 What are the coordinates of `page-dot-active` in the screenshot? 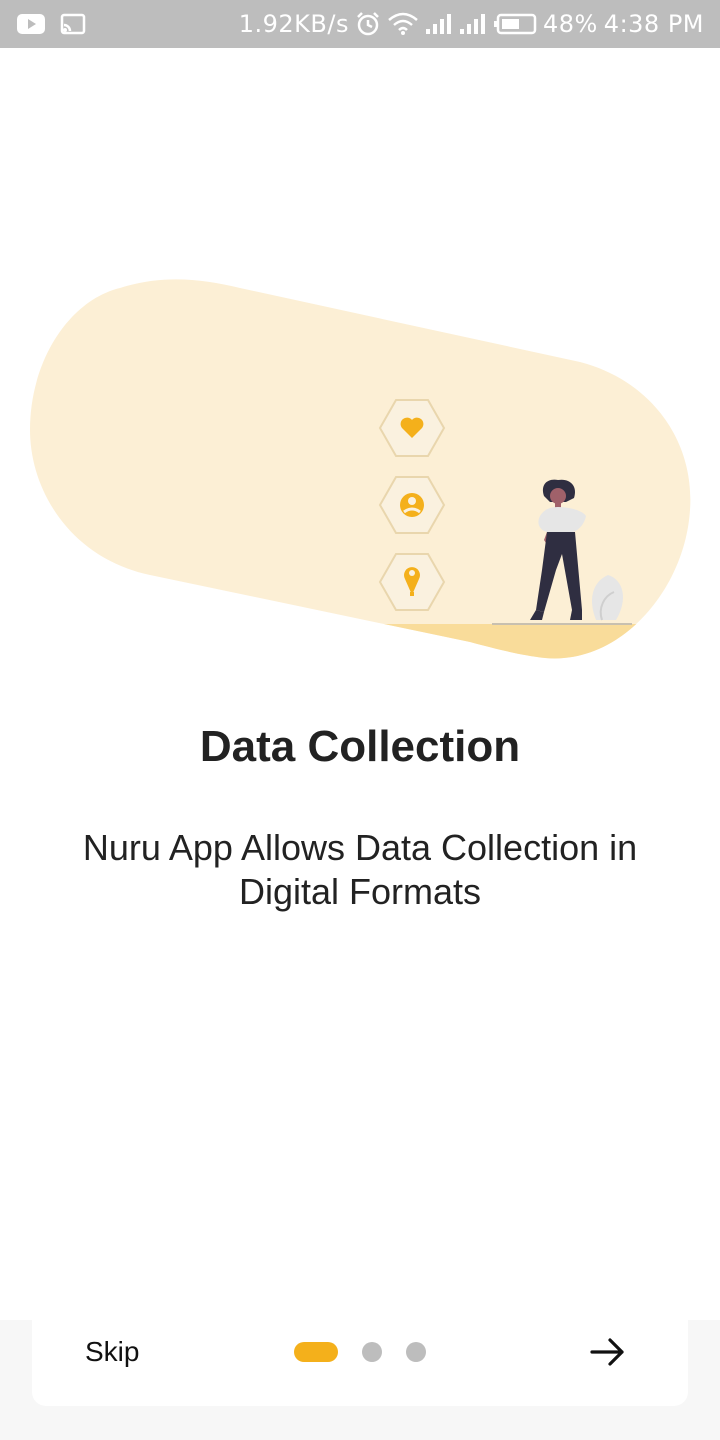 It's located at (316, 1352).